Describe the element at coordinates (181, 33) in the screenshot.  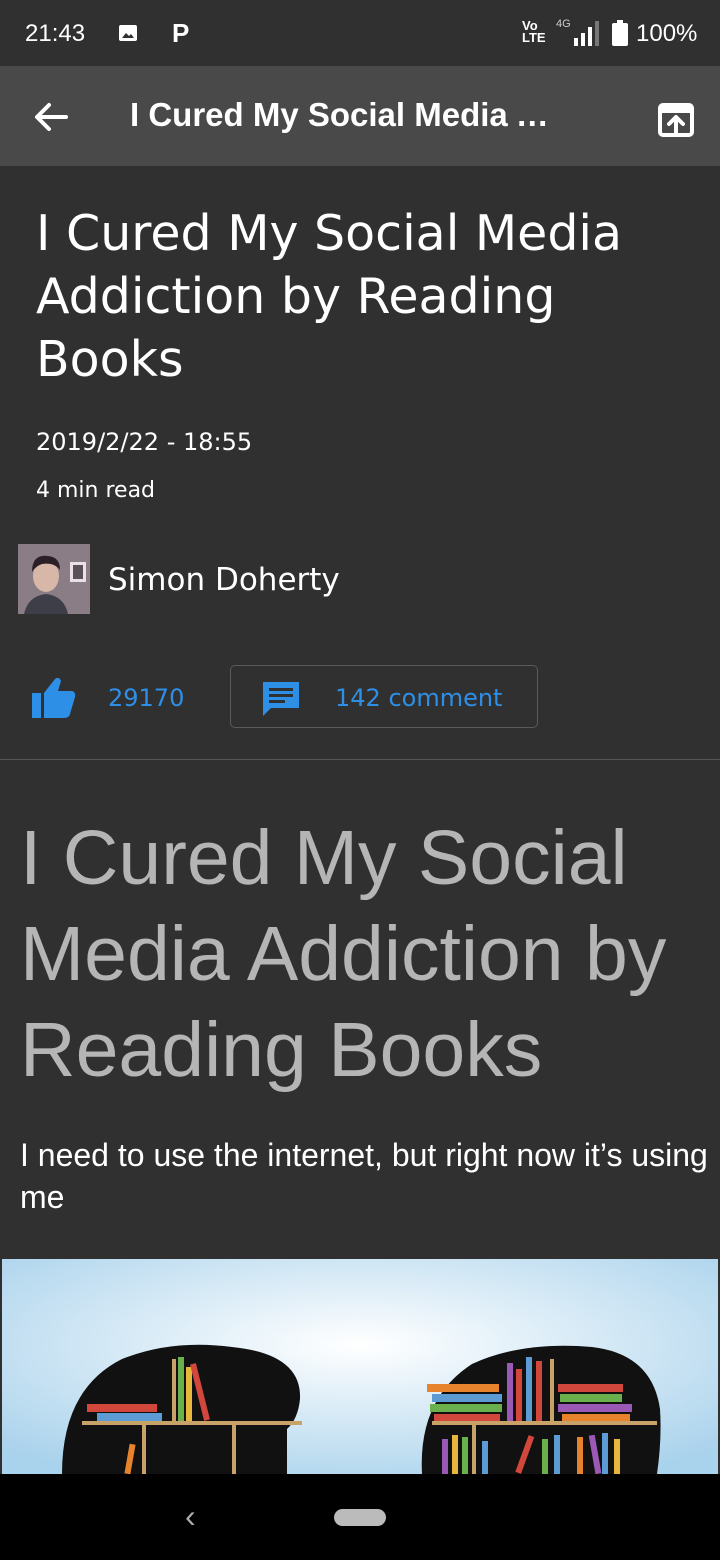
I see `parking-notification-icon: P` at that location.